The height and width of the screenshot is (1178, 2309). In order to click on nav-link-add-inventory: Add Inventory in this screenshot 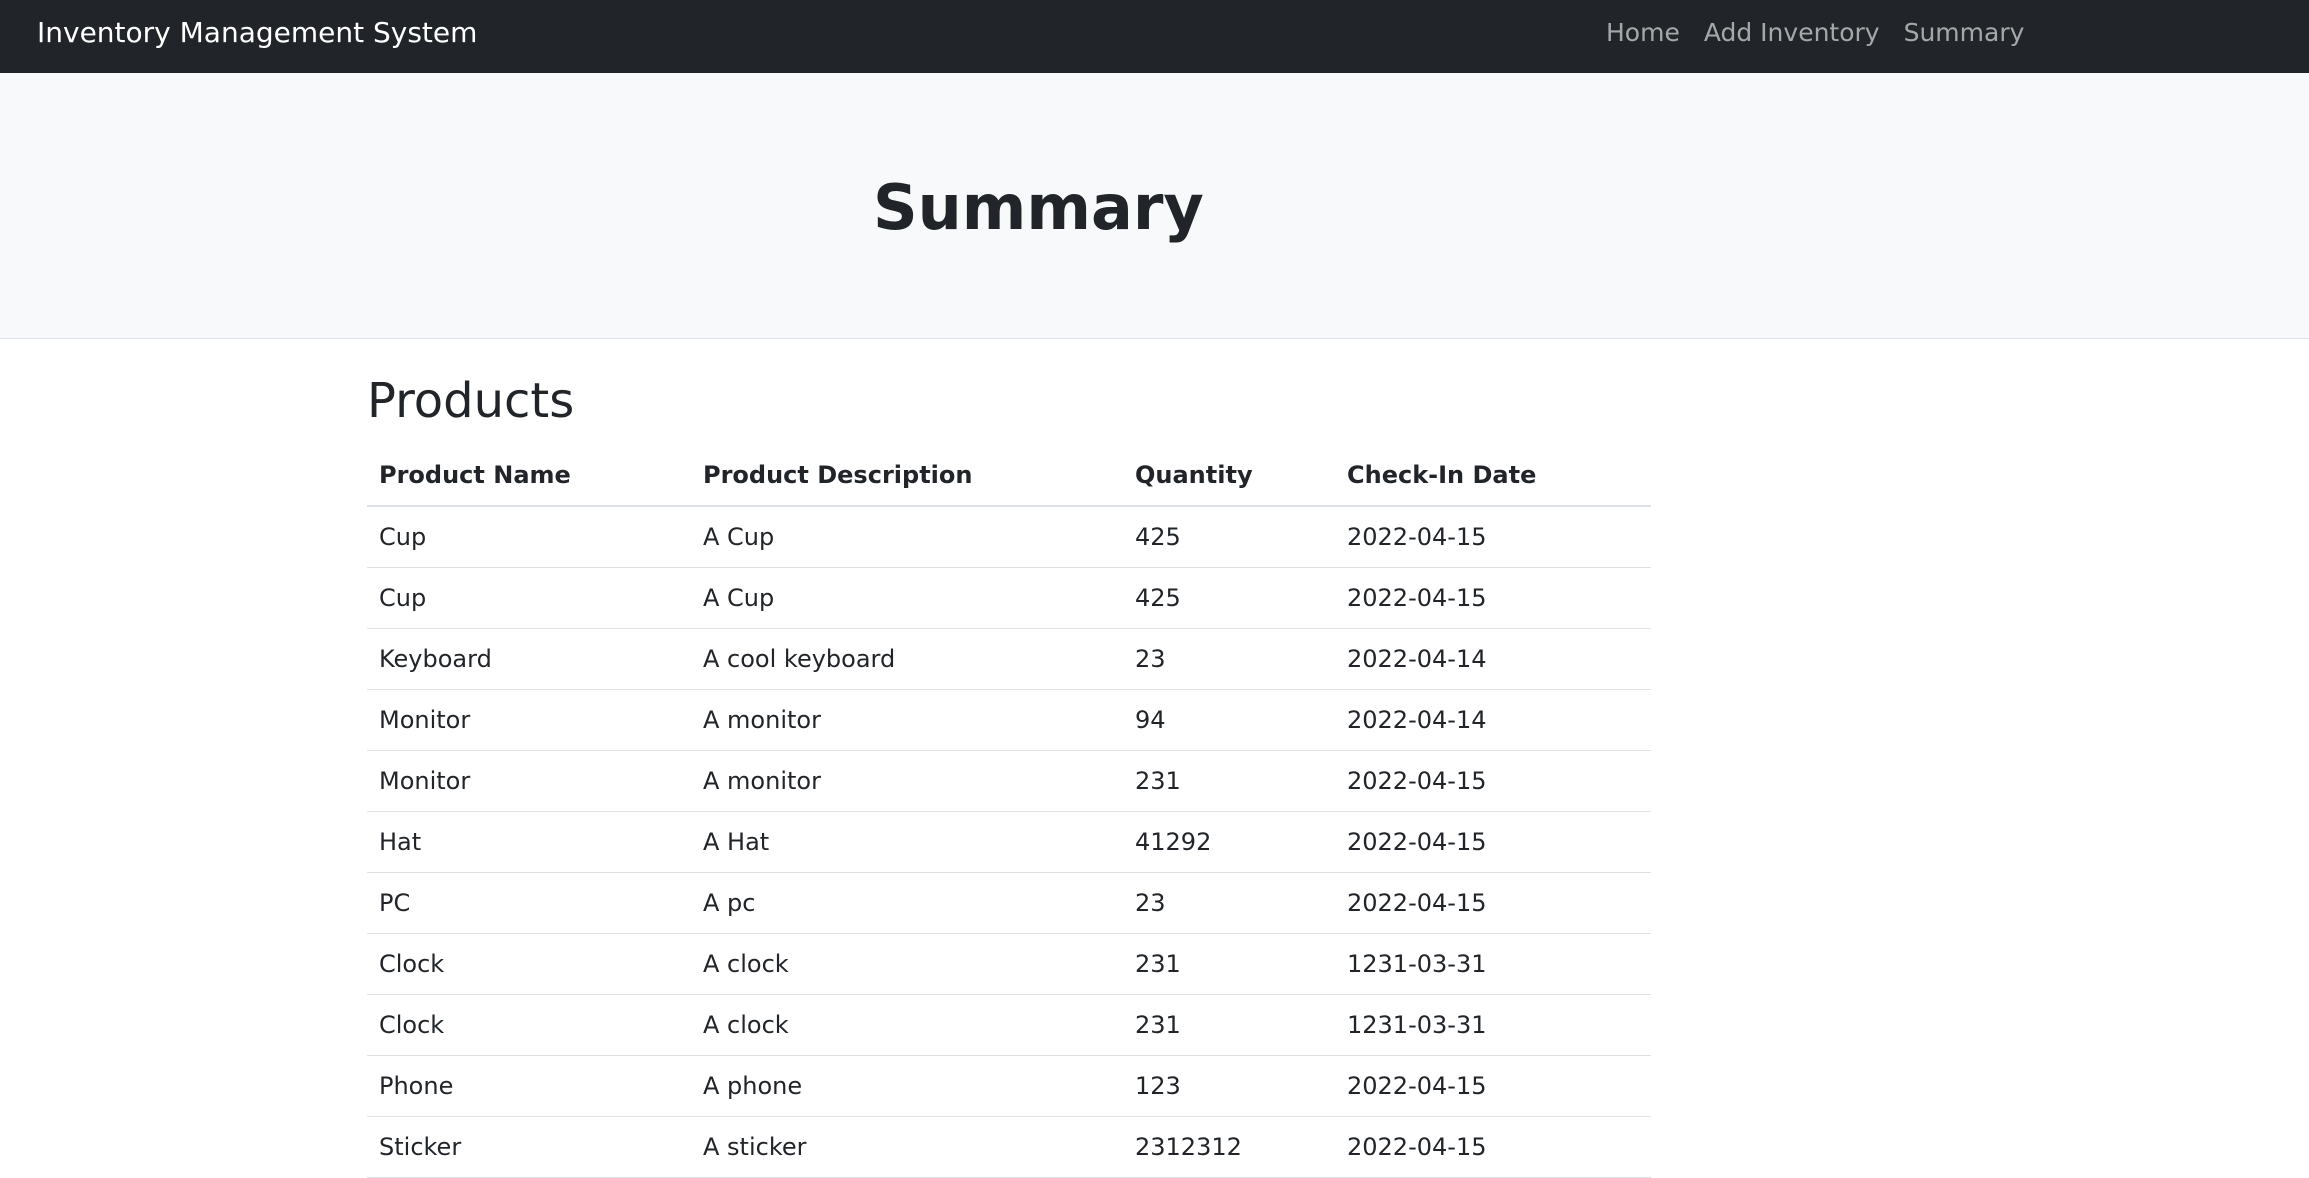, I will do `click(1792, 33)`.